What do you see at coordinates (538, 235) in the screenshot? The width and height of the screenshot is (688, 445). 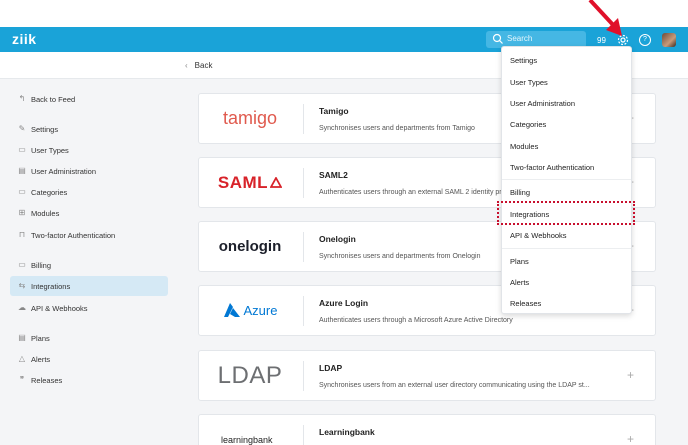 I see `menu-item-api-webhooks: API & Webhooks` at bounding box center [538, 235].